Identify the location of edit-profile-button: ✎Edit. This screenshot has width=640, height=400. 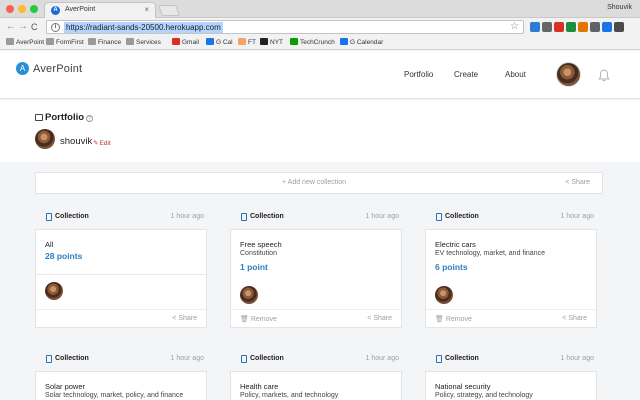
(102, 143).